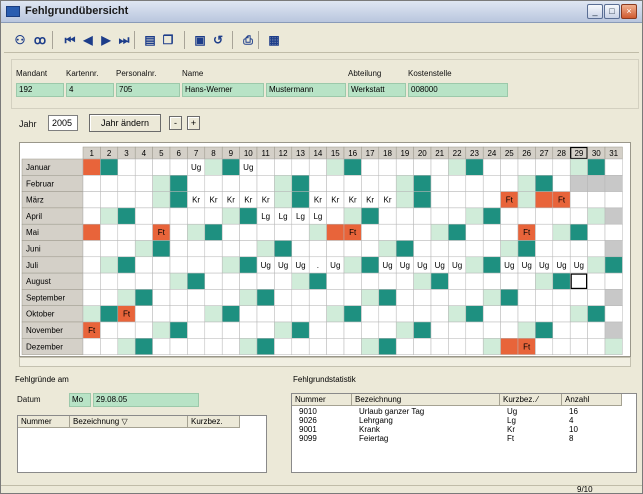 This screenshot has height=494, width=643. I want to click on kostenstelle-field: 008000, so click(458, 90).